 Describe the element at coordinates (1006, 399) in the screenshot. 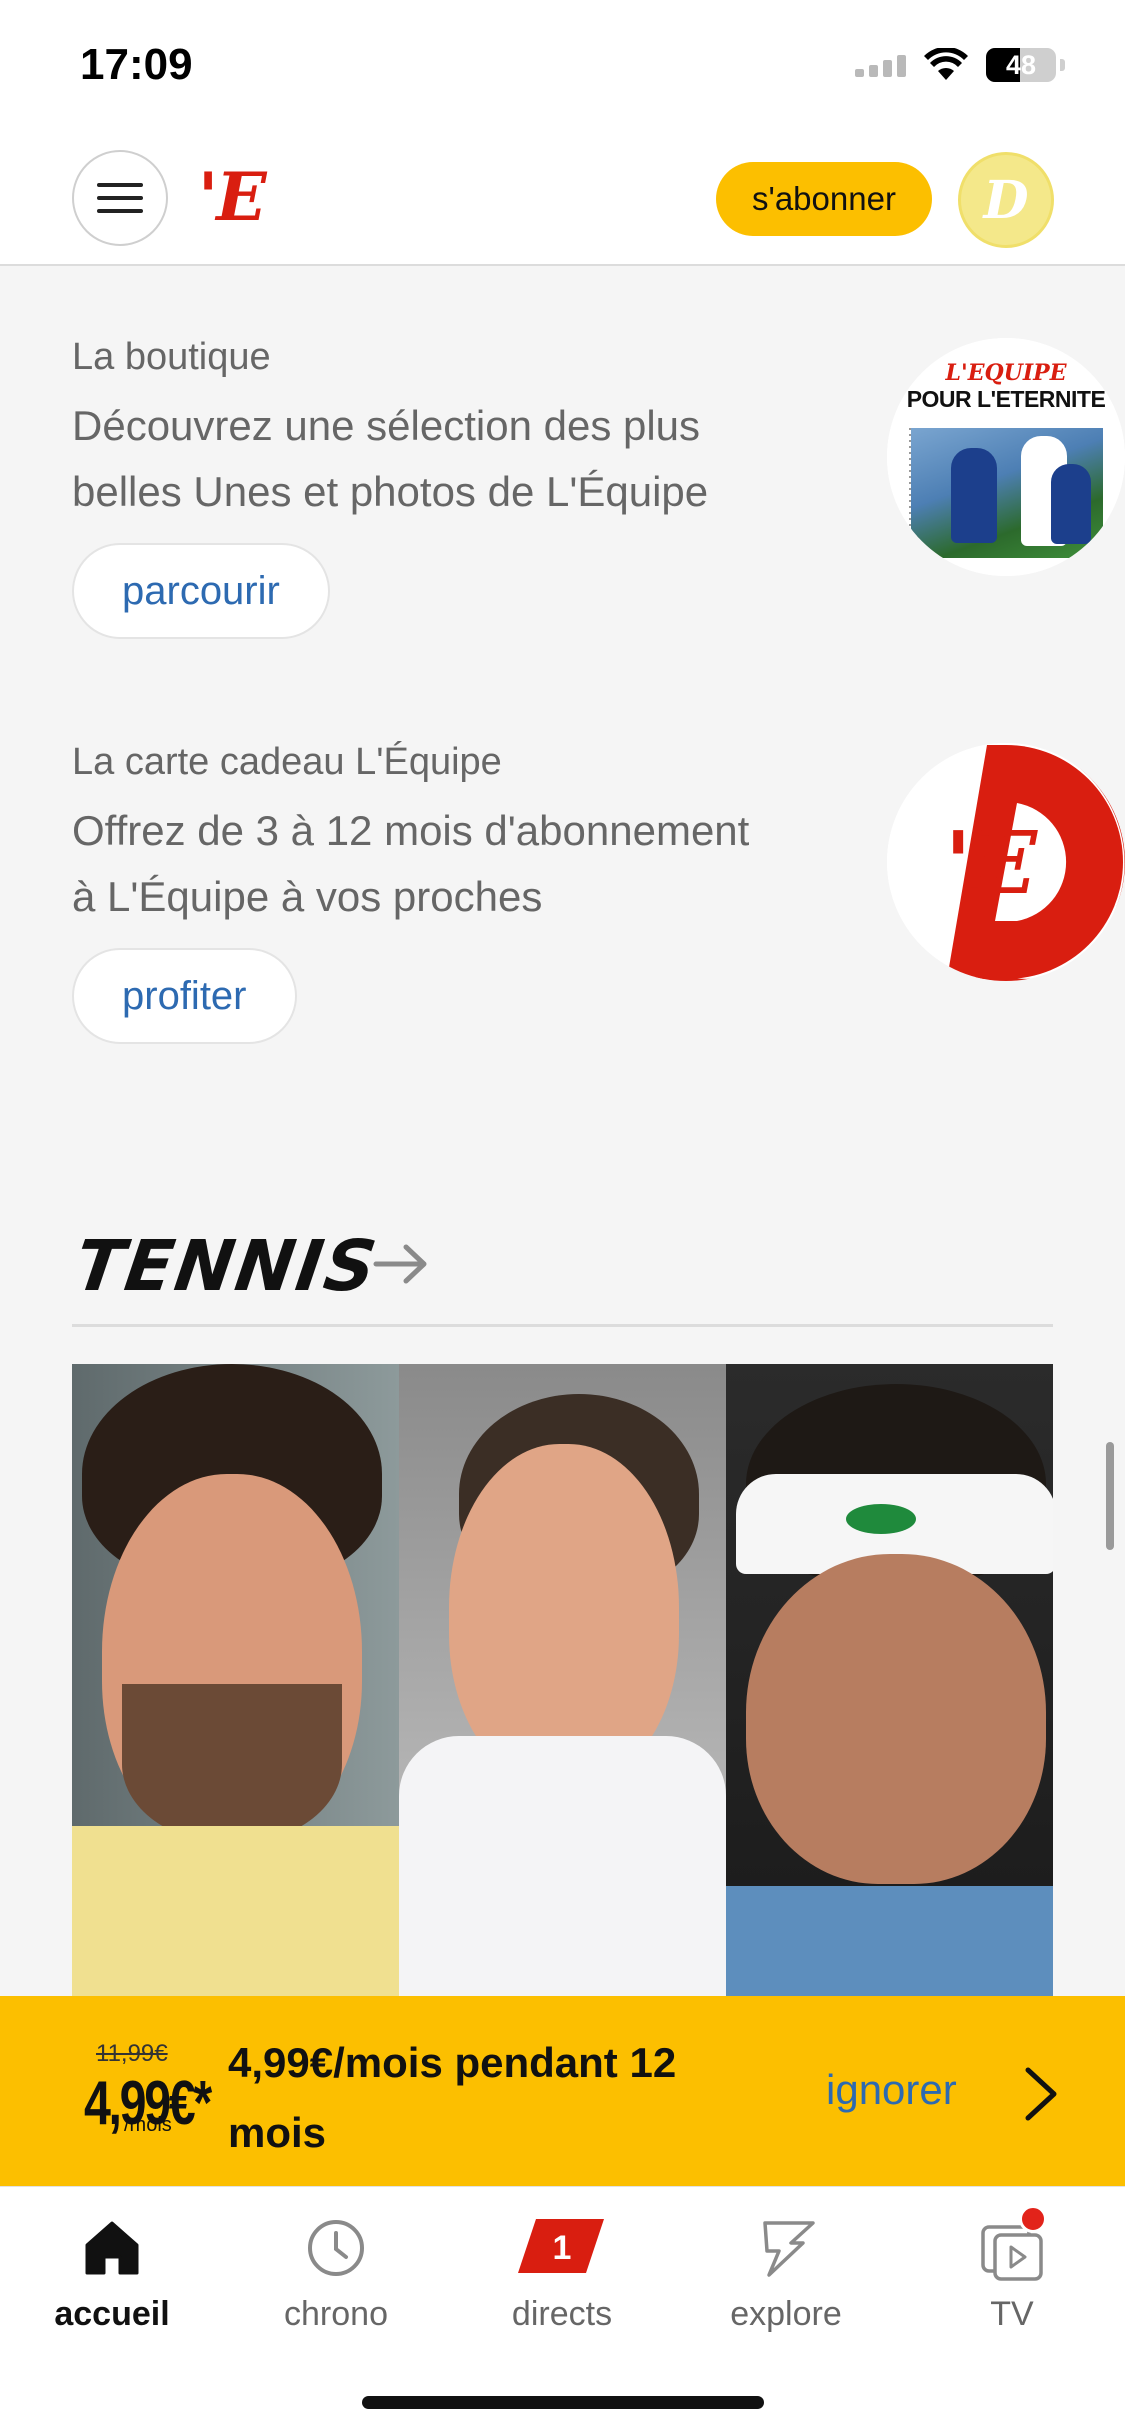

I see `newspaper-headline: POUR L'ETERNITE` at that location.